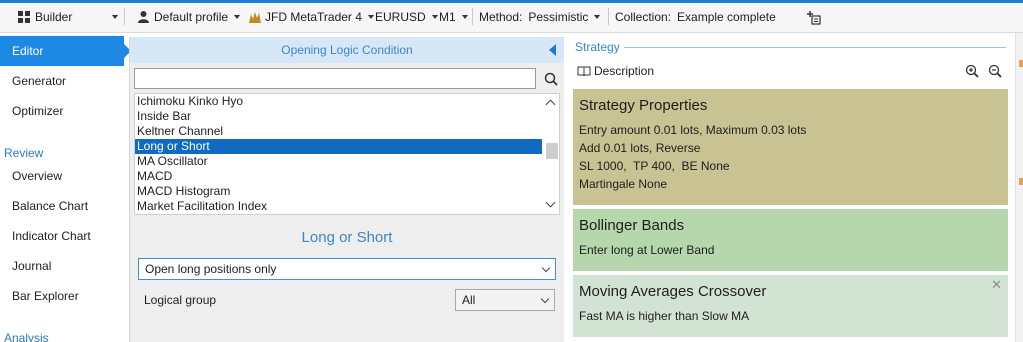  I want to click on scroll-thumb, so click(552, 151).